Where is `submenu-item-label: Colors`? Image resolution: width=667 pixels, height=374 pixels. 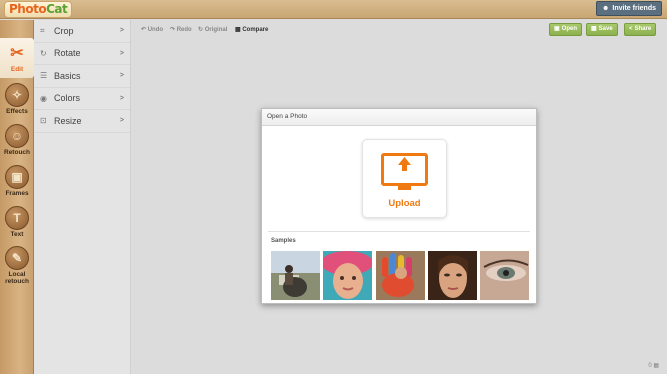
submenu-item-label: Colors is located at coordinates (67, 98).